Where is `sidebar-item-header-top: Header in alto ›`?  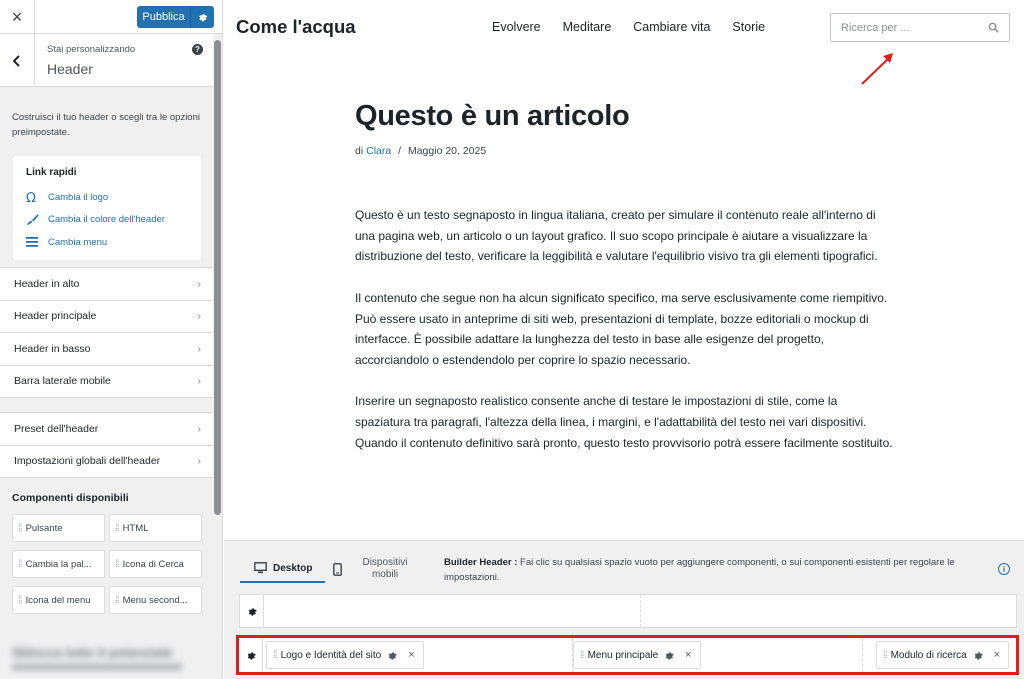
sidebar-item-header-top: Header in alto › is located at coordinates (106, 284).